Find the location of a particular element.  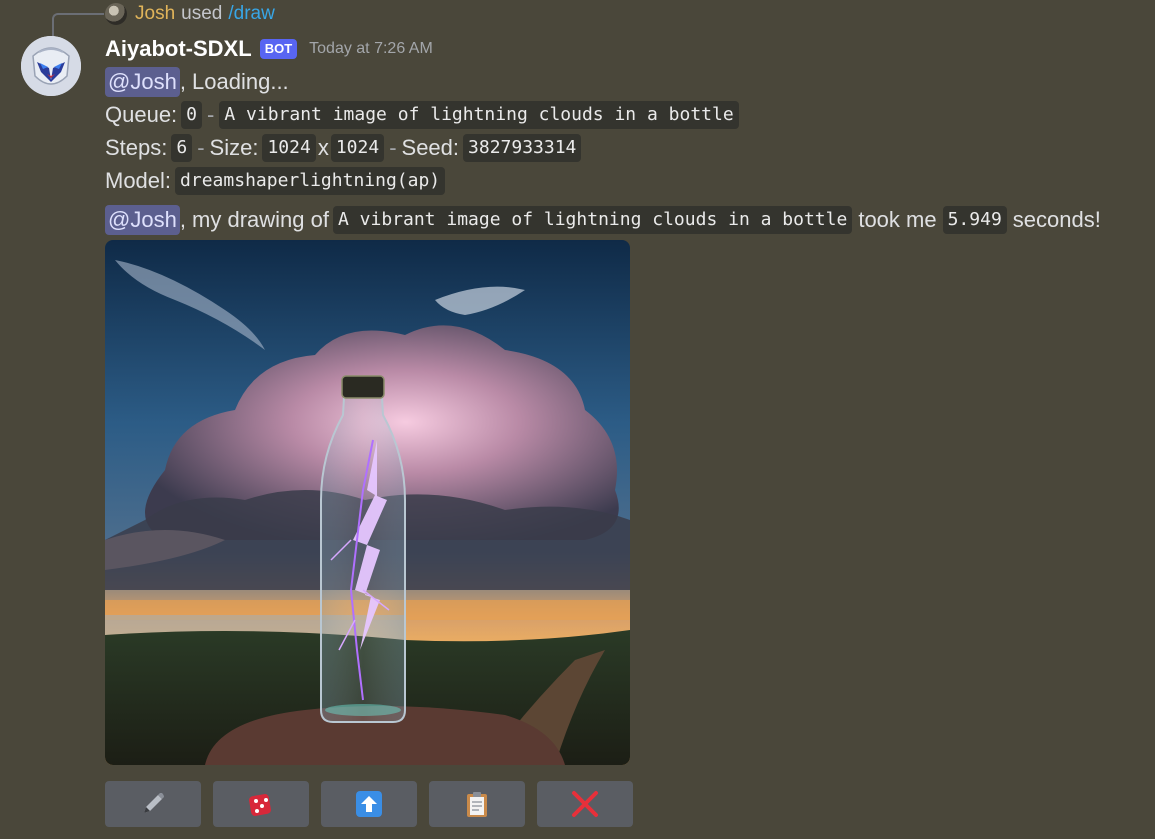

size-label: Size: is located at coordinates (234, 147).